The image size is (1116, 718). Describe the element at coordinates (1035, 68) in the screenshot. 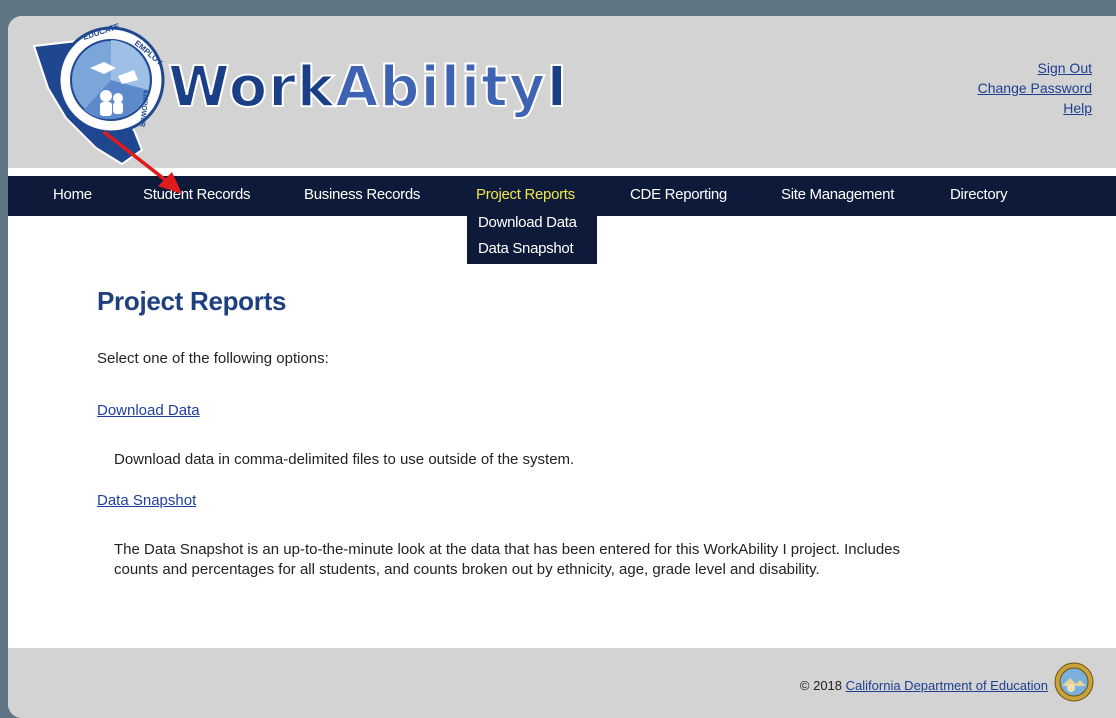

I see `sign-out-link: Sign Out` at that location.